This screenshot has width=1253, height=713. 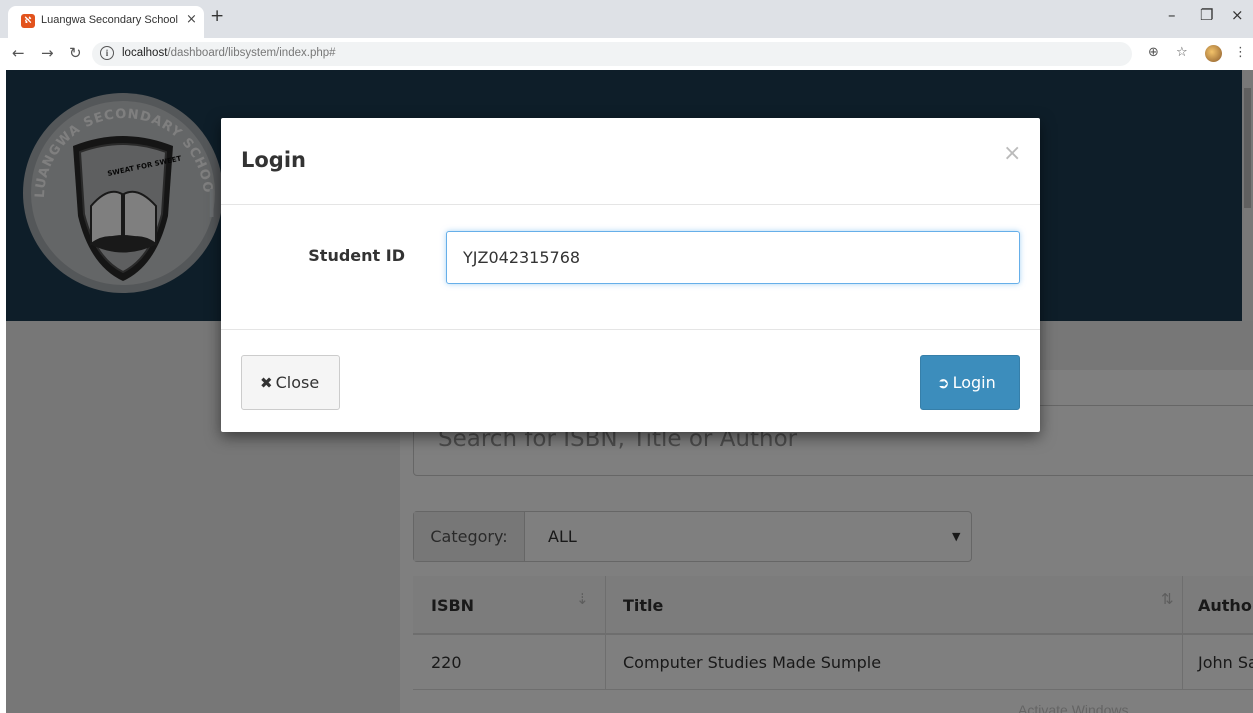 What do you see at coordinates (273, 160) in the screenshot?
I see `modal-title: Login` at bounding box center [273, 160].